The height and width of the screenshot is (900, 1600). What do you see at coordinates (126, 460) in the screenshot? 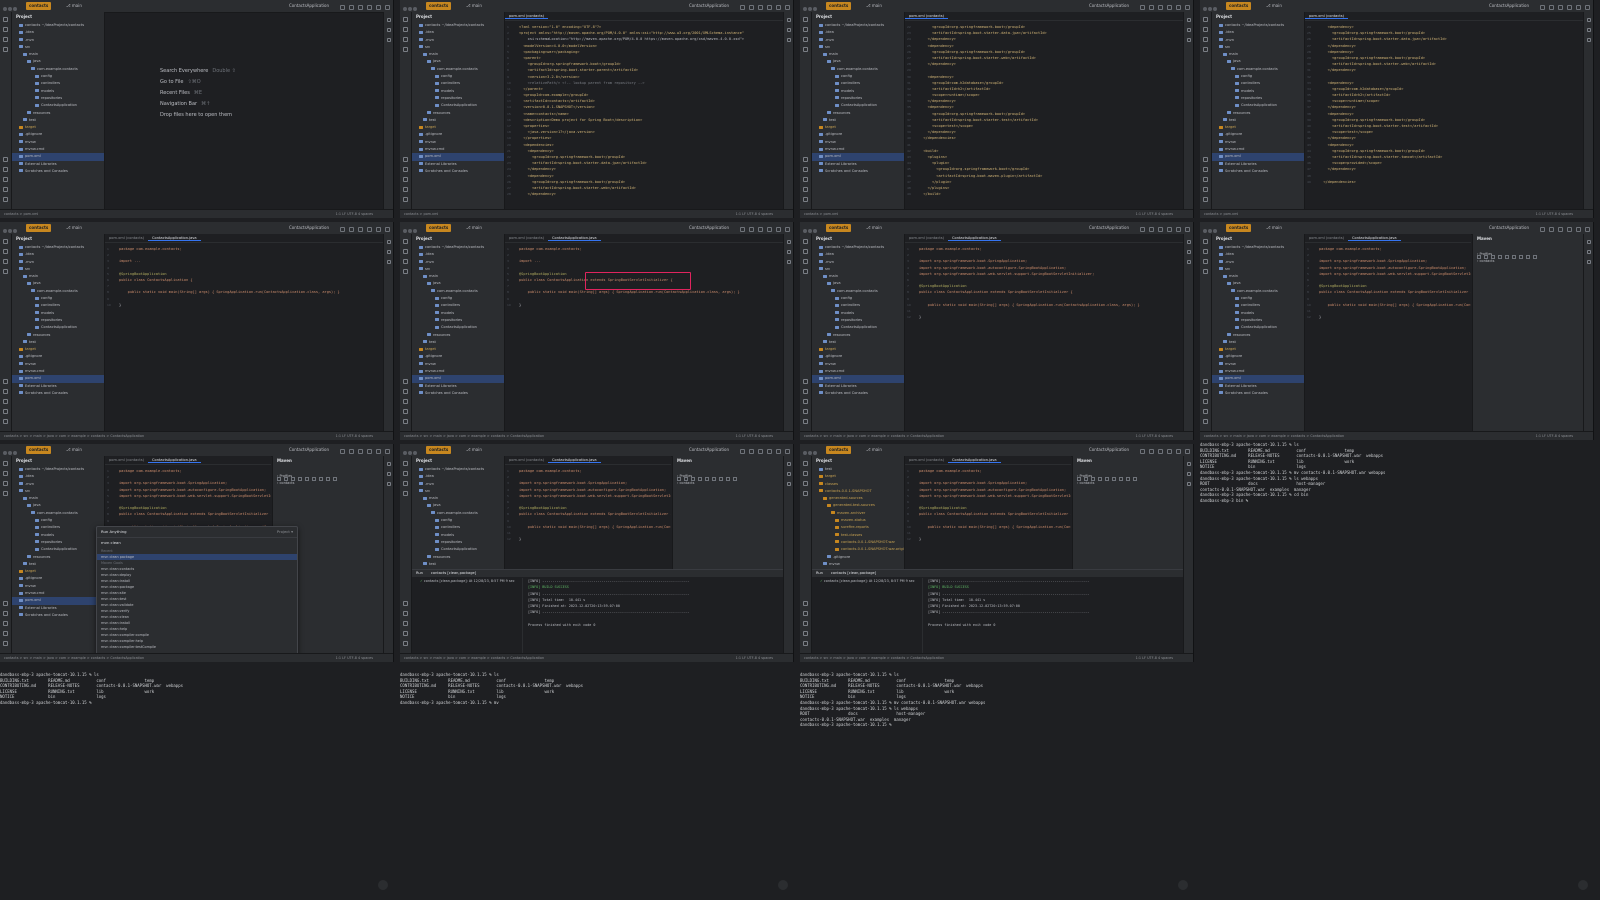
I see `editor-tab: pom.xml (contacts)` at bounding box center [126, 460].